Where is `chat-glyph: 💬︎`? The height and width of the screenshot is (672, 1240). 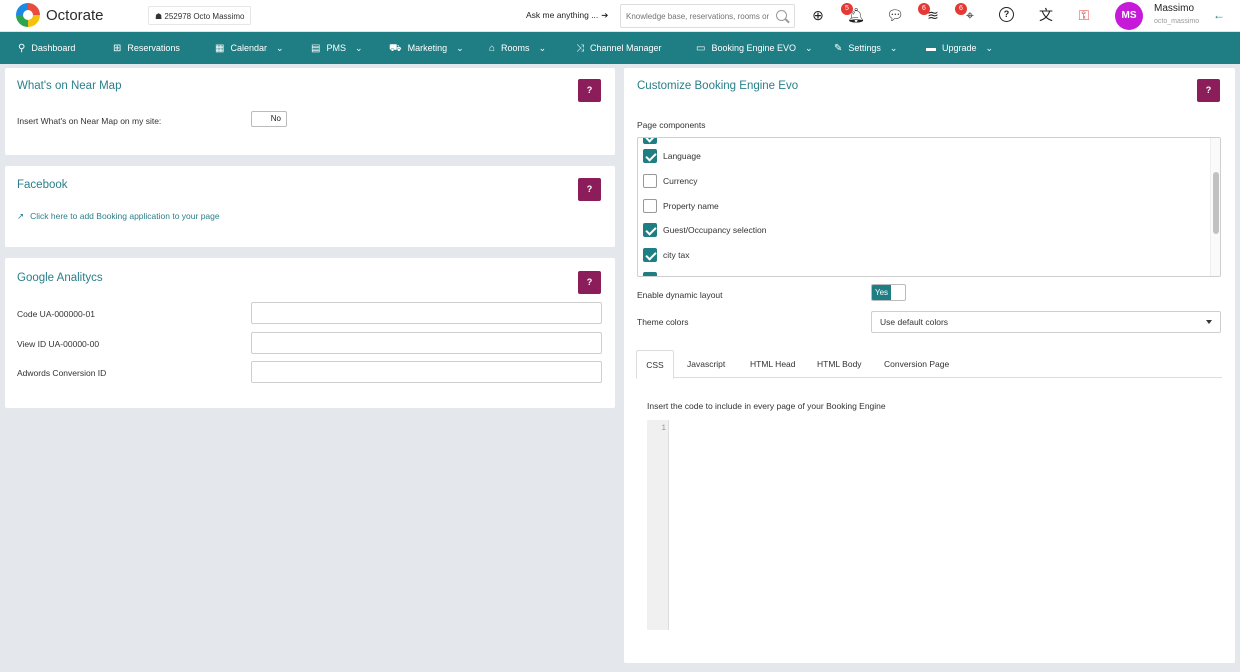
chat-glyph: 💬︎ is located at coordinates (895, 15).